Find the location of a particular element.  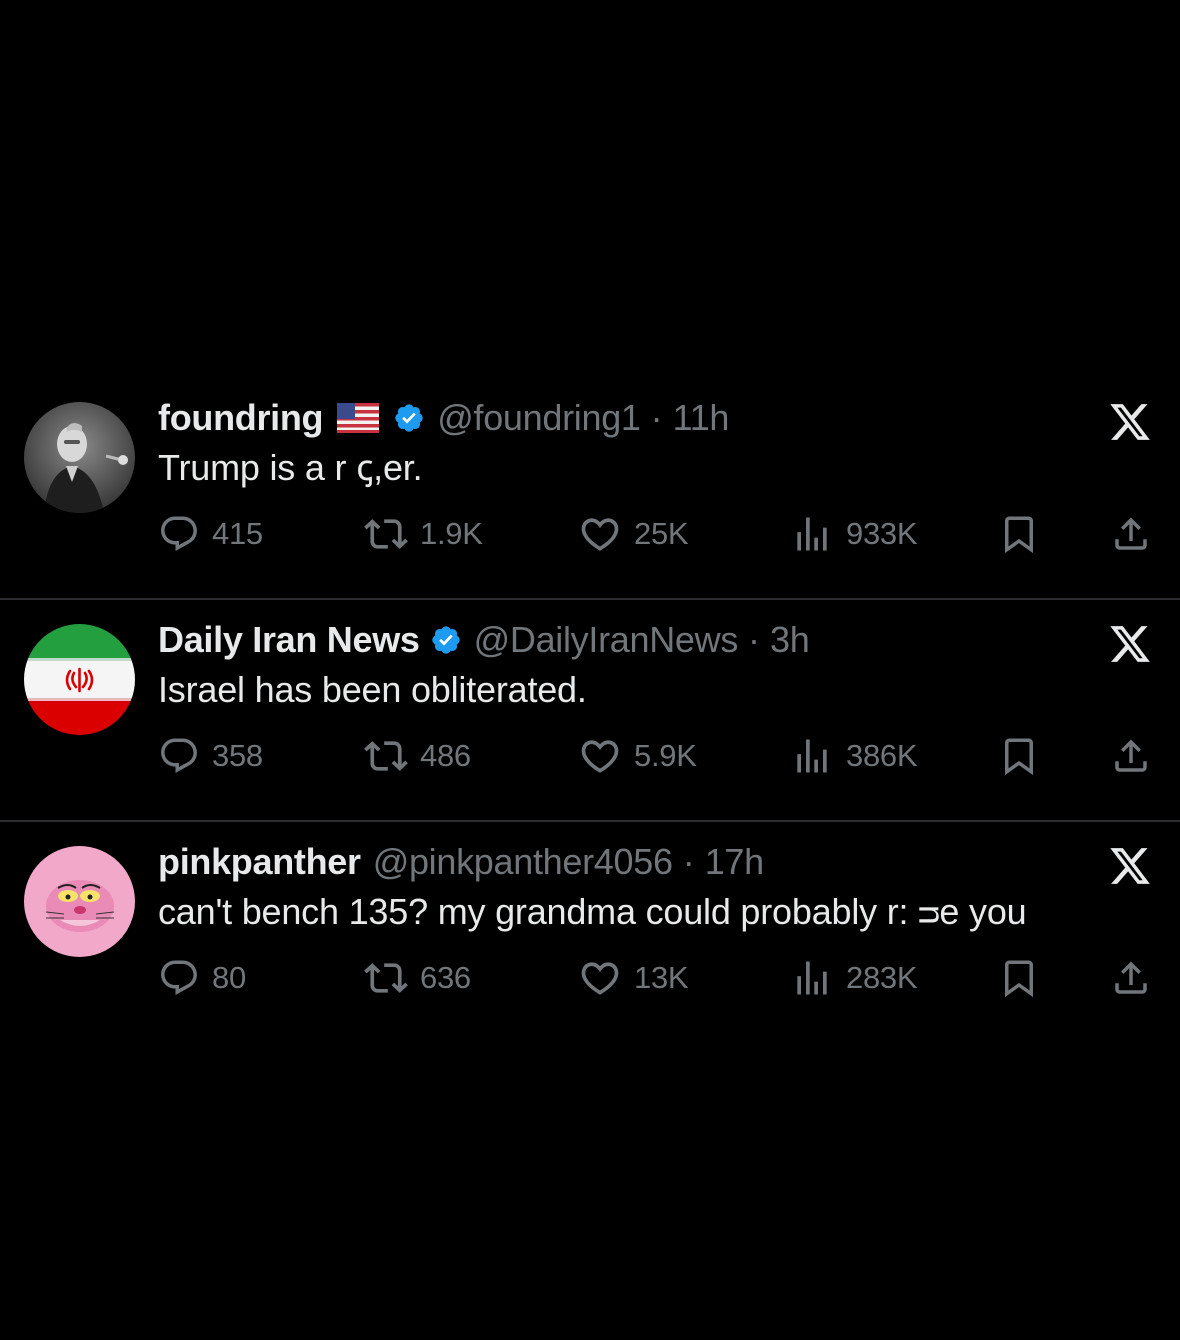

like-button: 25K is located at coordinates (633, 534).